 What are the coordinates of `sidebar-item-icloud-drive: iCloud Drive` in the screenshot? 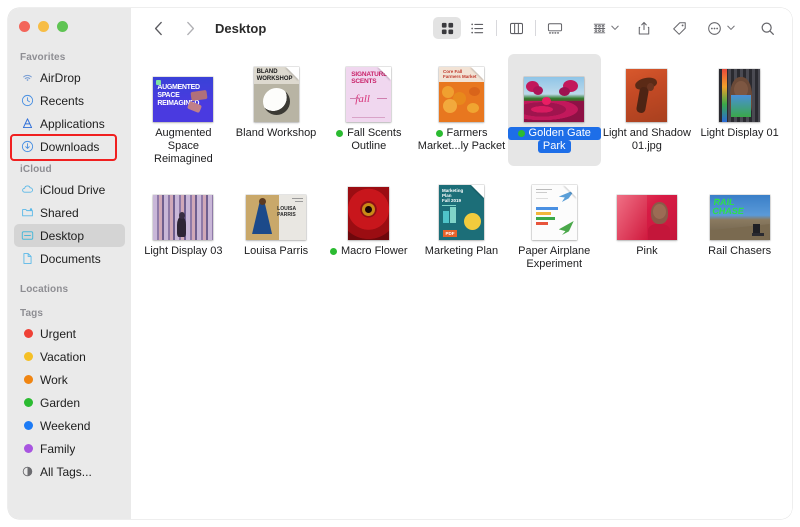 It's located at (69, 189).